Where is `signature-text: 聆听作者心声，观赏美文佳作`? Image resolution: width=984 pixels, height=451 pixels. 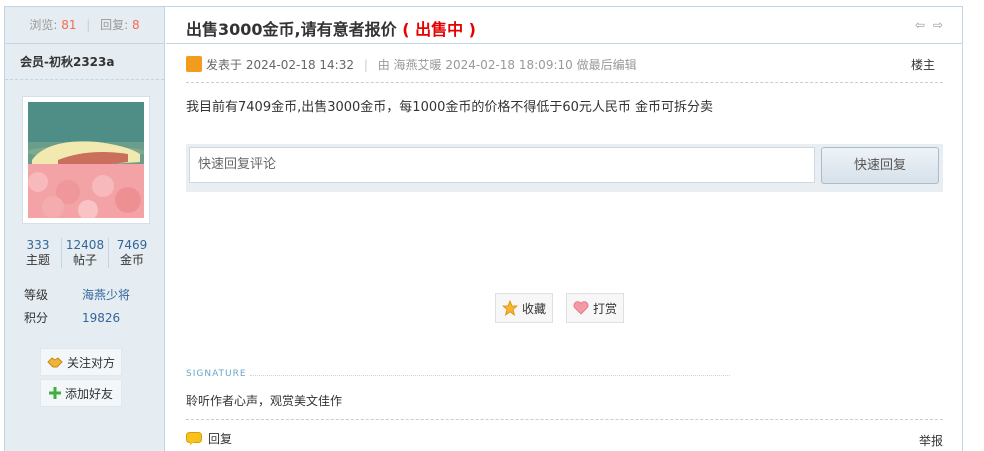 signature-text: 聆听作者心声，观赏美文佳作 is located at coordinates (264, 401).